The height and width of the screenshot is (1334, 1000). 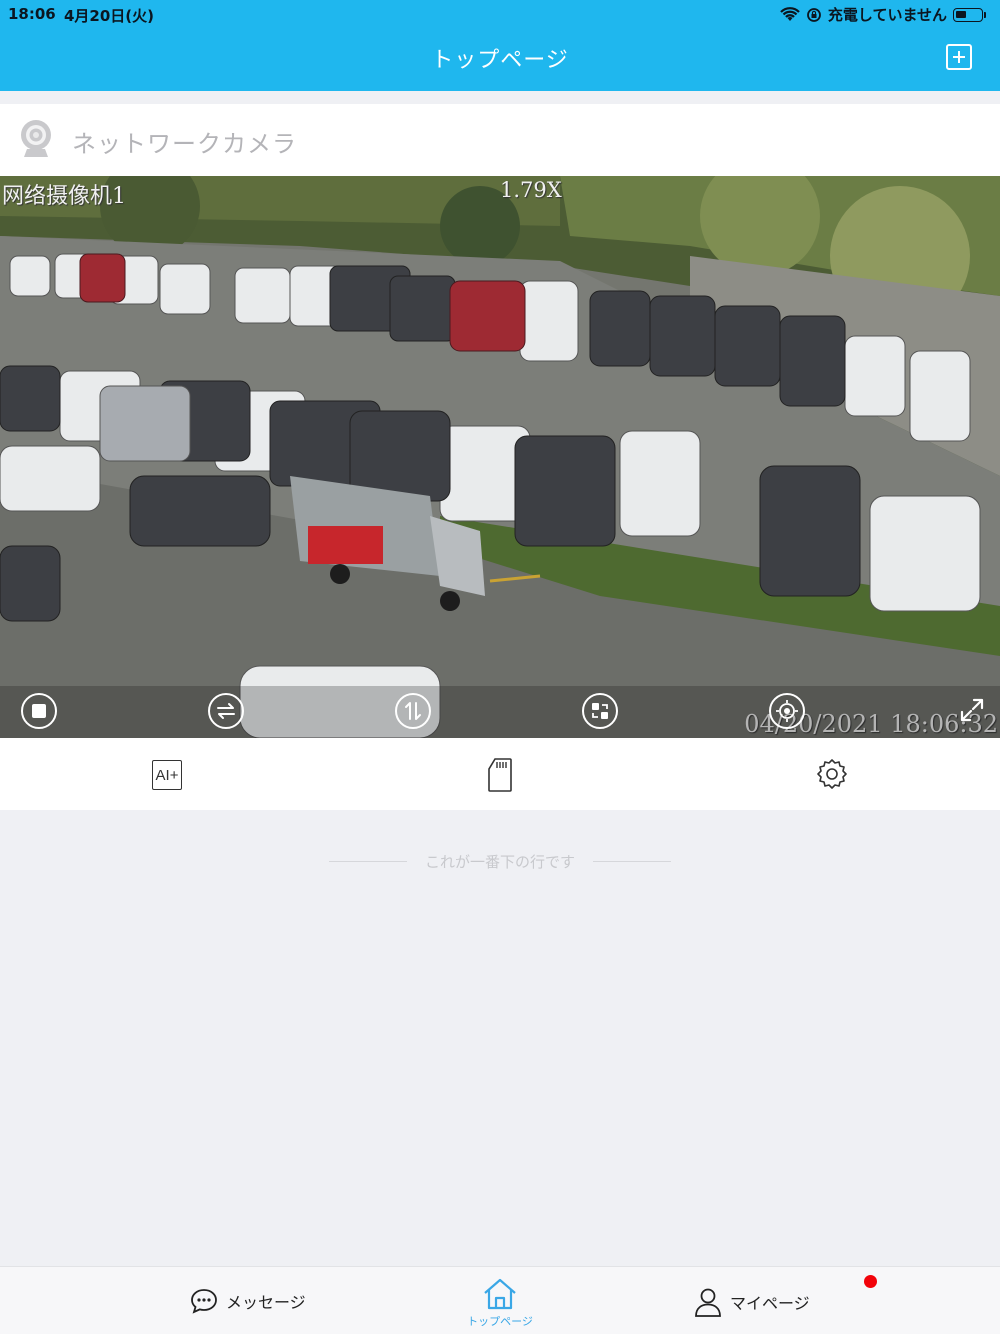 What do you see at coordinates (367, 861) in the screenshot?
I see `divider-left` at bounding box center [367, 861].